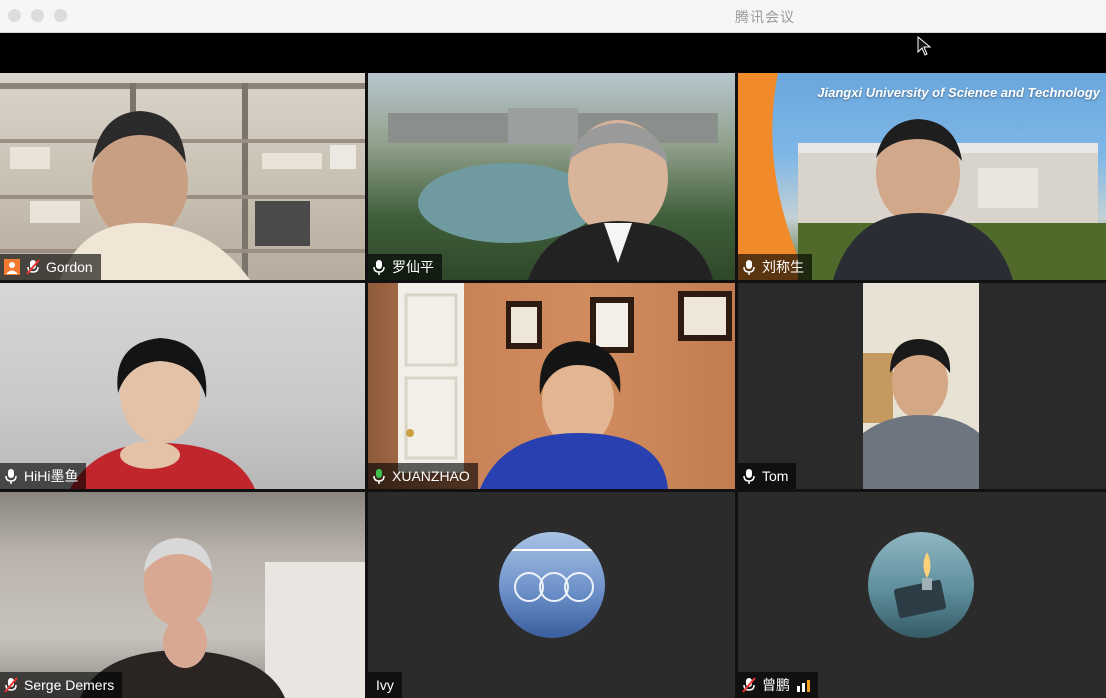 The height and width of the screenshot is (698, 1106). I want to click on participant-label: HiHi墨鱼, so click(43, 476).